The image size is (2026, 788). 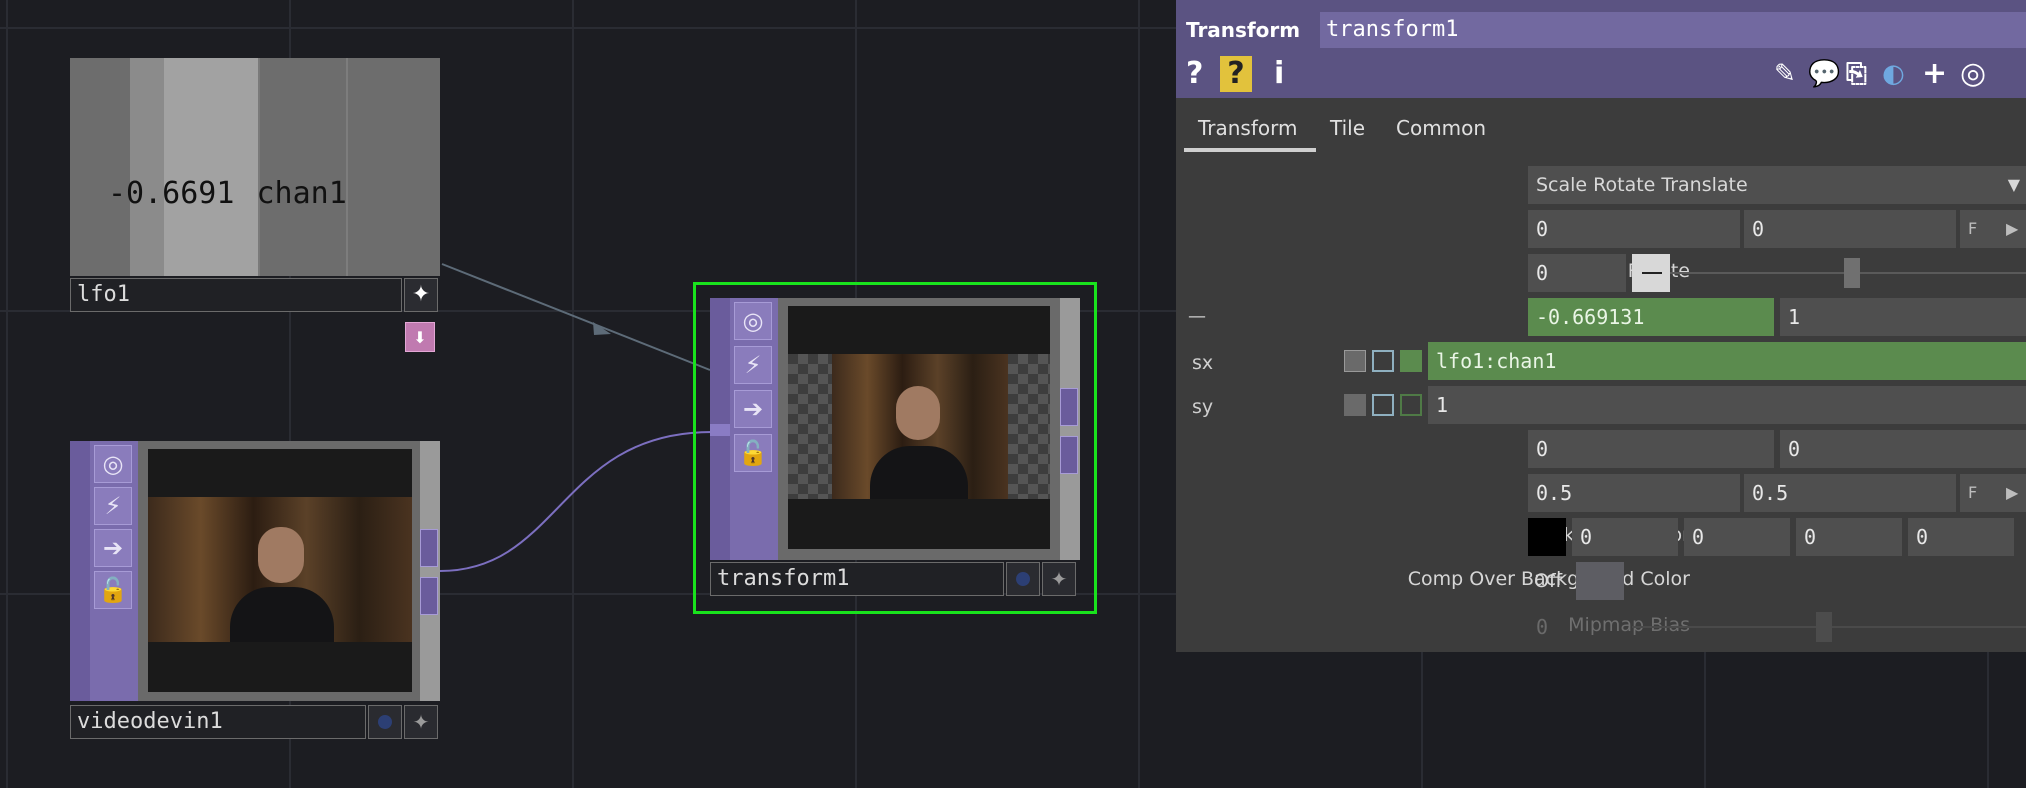 What do you see at coordinates (1600, 581) in the screenshot?
I see `comp-over-toggle` at bounding box center [1600, 581].